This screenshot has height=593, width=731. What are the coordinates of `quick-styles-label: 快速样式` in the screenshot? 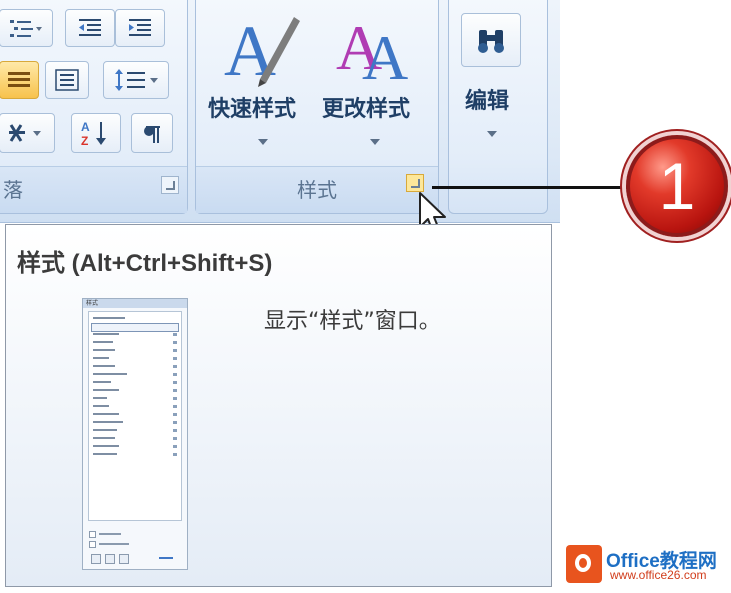 It's located at (252, 109).